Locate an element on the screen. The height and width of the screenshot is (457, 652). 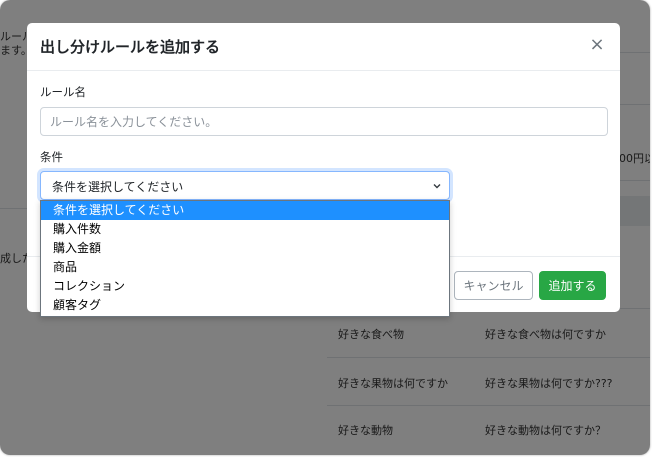
close-icon: × is located at coordinates (597, 45).